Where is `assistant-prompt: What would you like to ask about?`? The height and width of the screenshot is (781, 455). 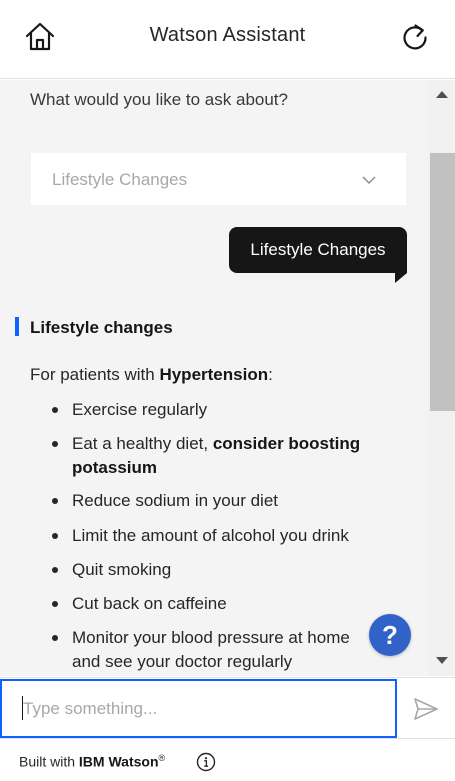
assistant-prompt: What would you like to ask about? is located at coordinates (159, 99).